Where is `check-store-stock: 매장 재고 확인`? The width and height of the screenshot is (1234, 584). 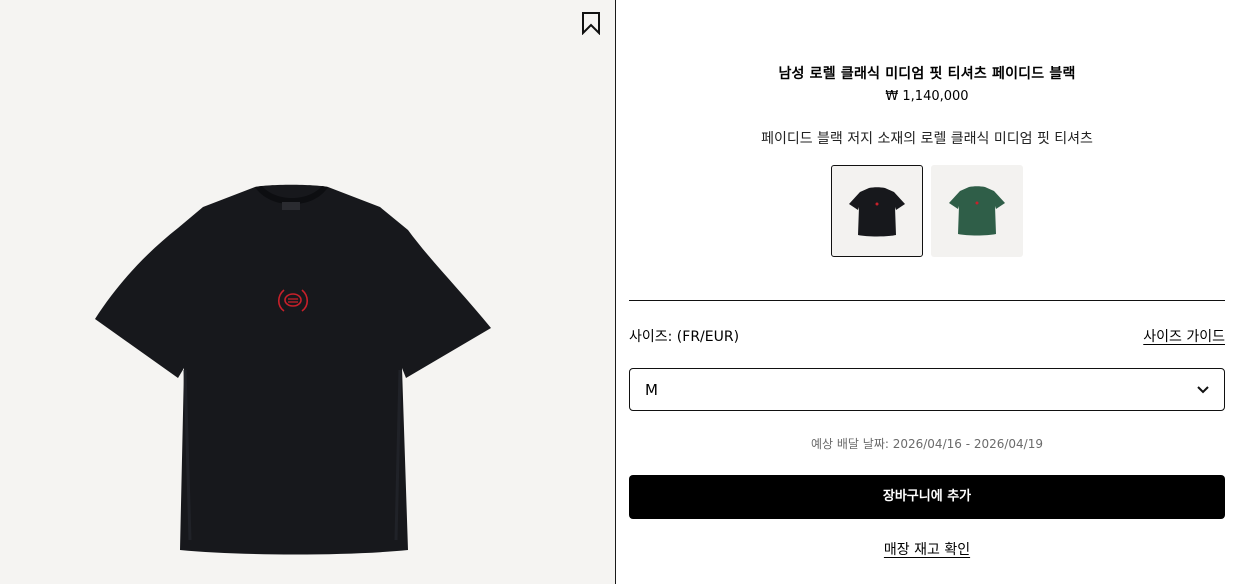
check-store-stock: 매장 재고 확인 is located at coordinates (927, 549).